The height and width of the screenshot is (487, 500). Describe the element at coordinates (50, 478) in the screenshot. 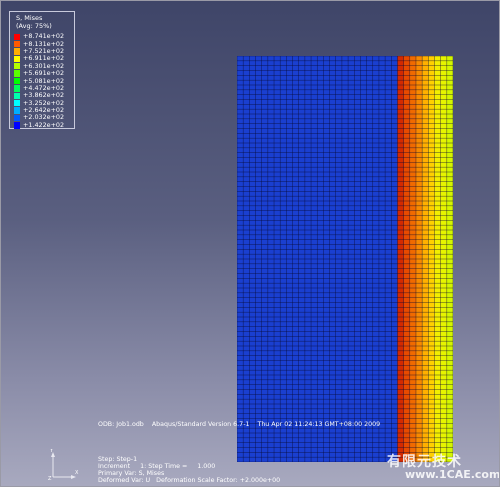

I see `svg-text: Z` at that location.